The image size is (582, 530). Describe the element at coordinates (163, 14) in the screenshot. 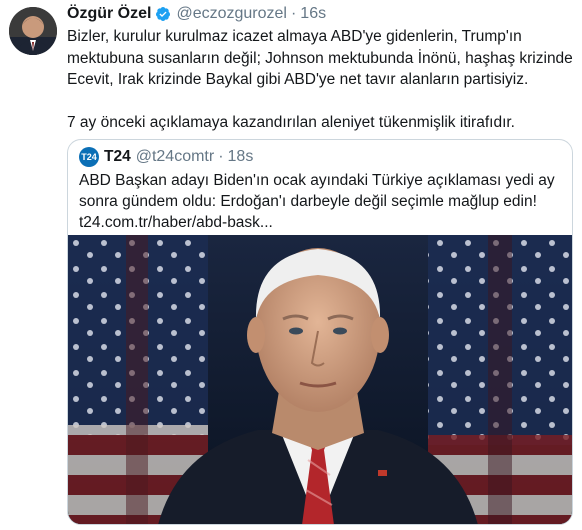

I see `verified-badge-icon` at that location.